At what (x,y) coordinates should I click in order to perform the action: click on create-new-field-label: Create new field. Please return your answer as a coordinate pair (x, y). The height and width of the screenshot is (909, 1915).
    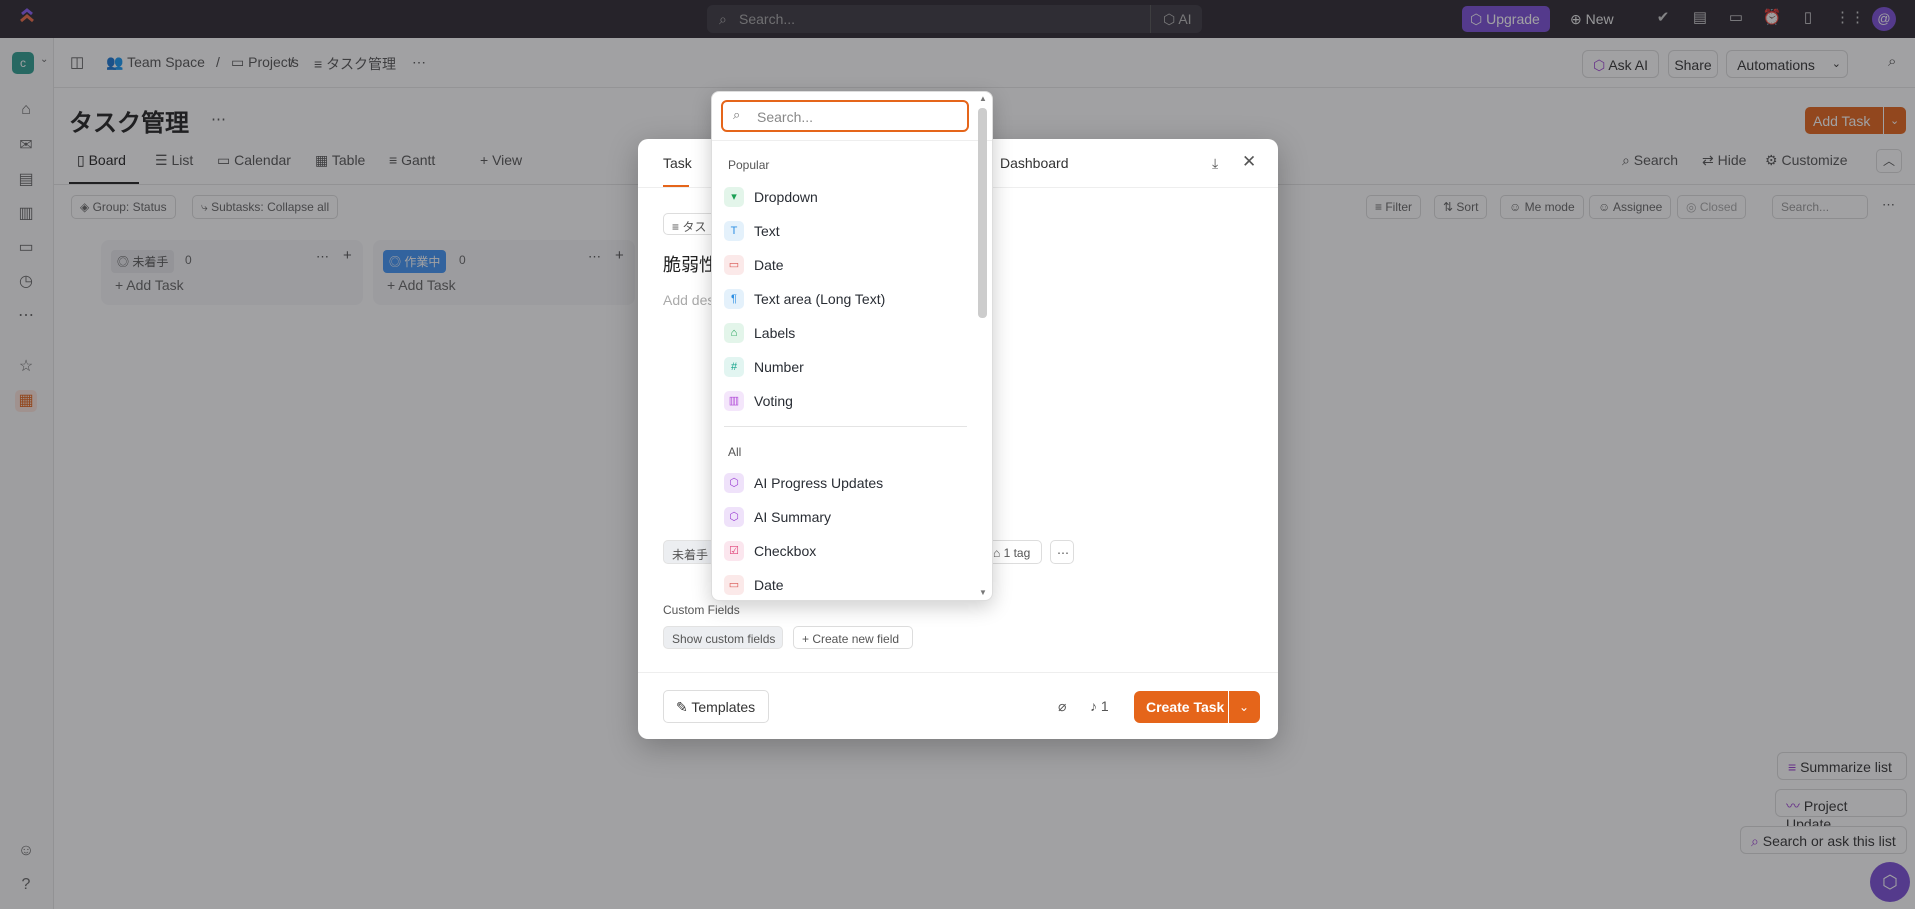
    Looking at the image, I should click on (856, 639).